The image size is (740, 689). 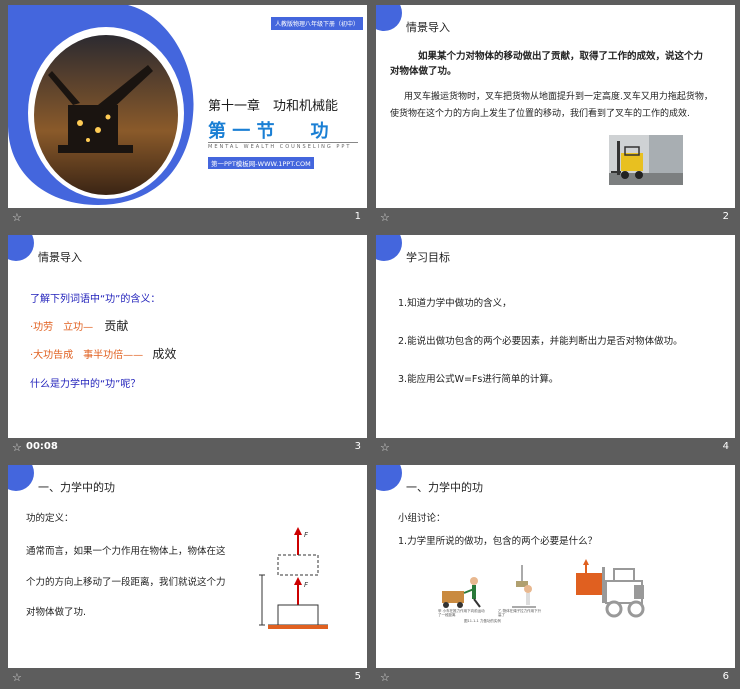 What do you see at coordinates (555, 678) in the screenshot?
I see `slide-6-bar: ☆ 6` at bounding box center [555, 678].